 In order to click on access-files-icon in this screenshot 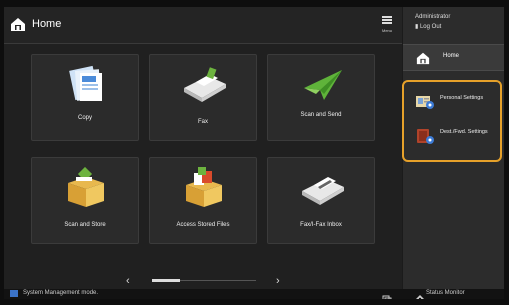, I will do `click(204, 188)`.